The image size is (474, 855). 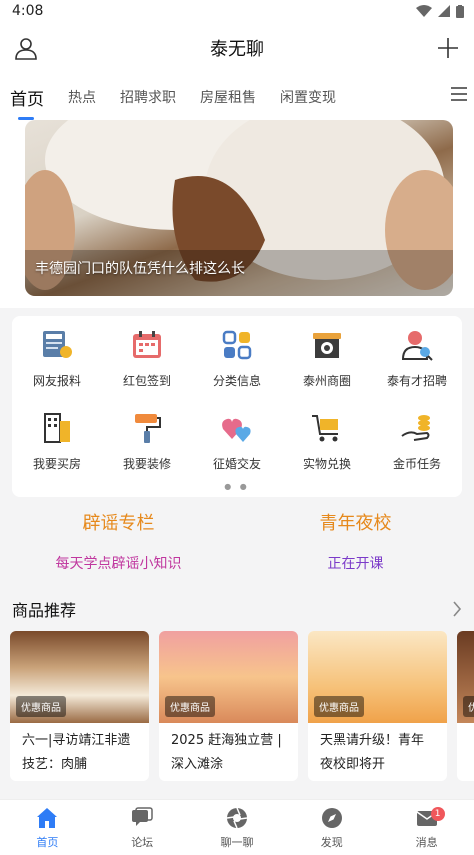 I want to click on app-title: 泰无聊, so click(x=237, y=49).